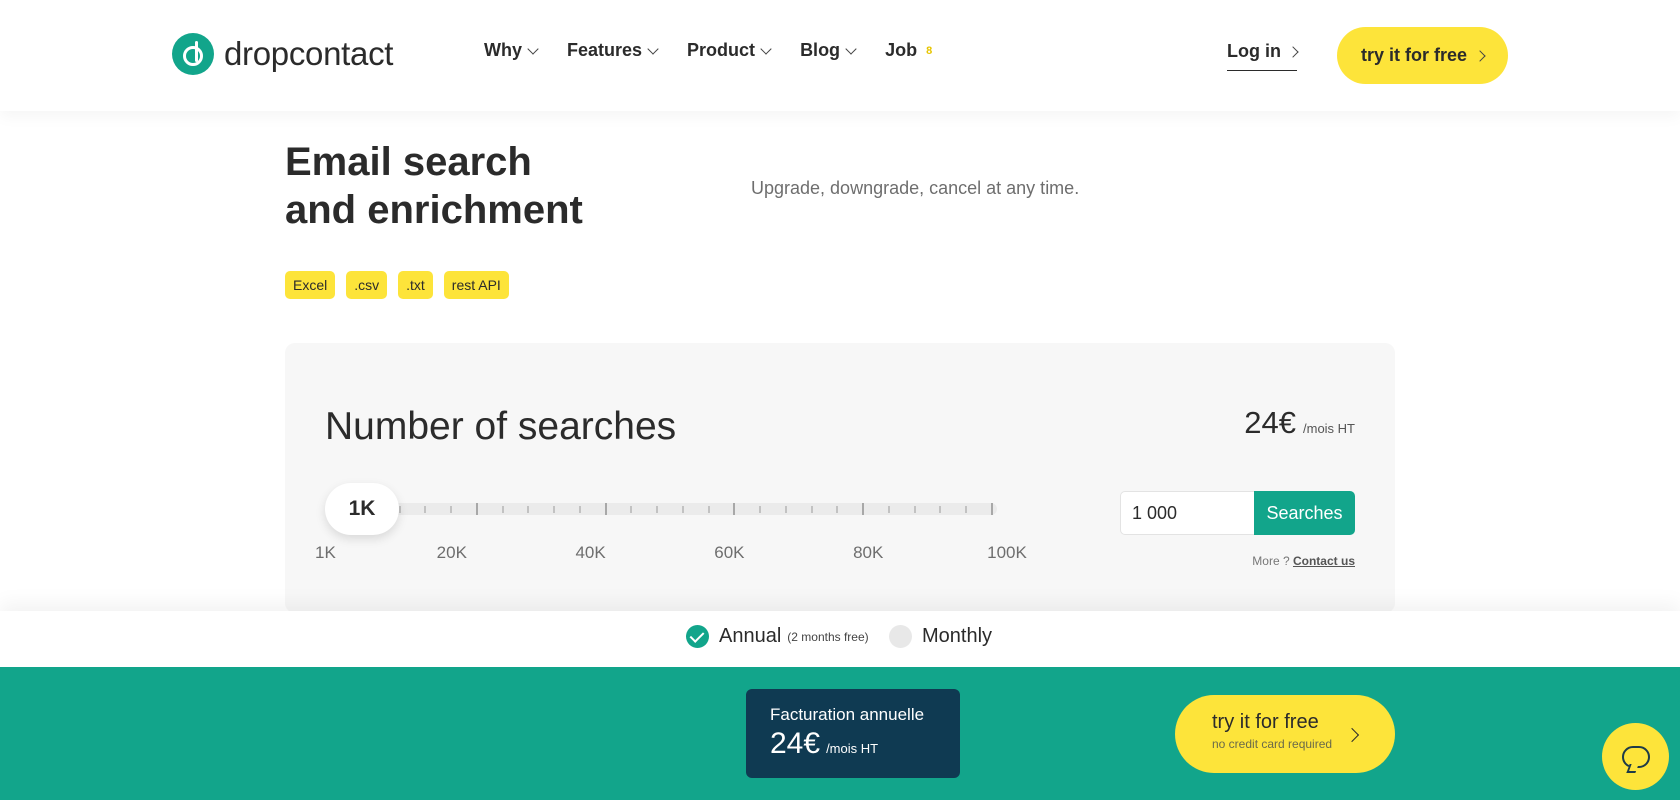  Describe the element at coordinates (1007, 552) in the screenshot. I see `slider-scale-label: 100K` at that location.